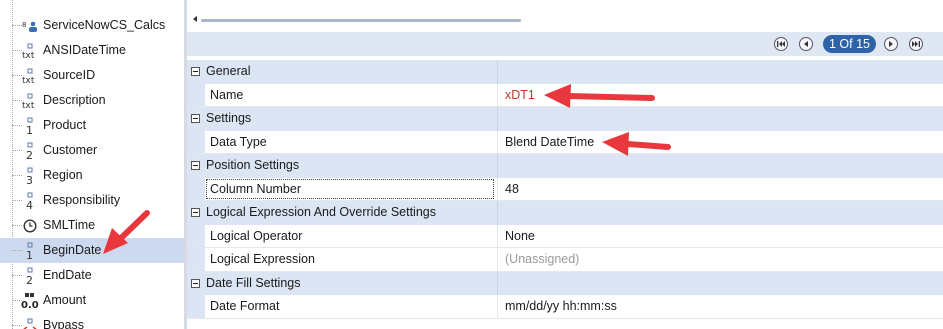  Describe the element at coordinates (67, 275) in the screenshot. I see `tree-item-label: EndDate` at that location.